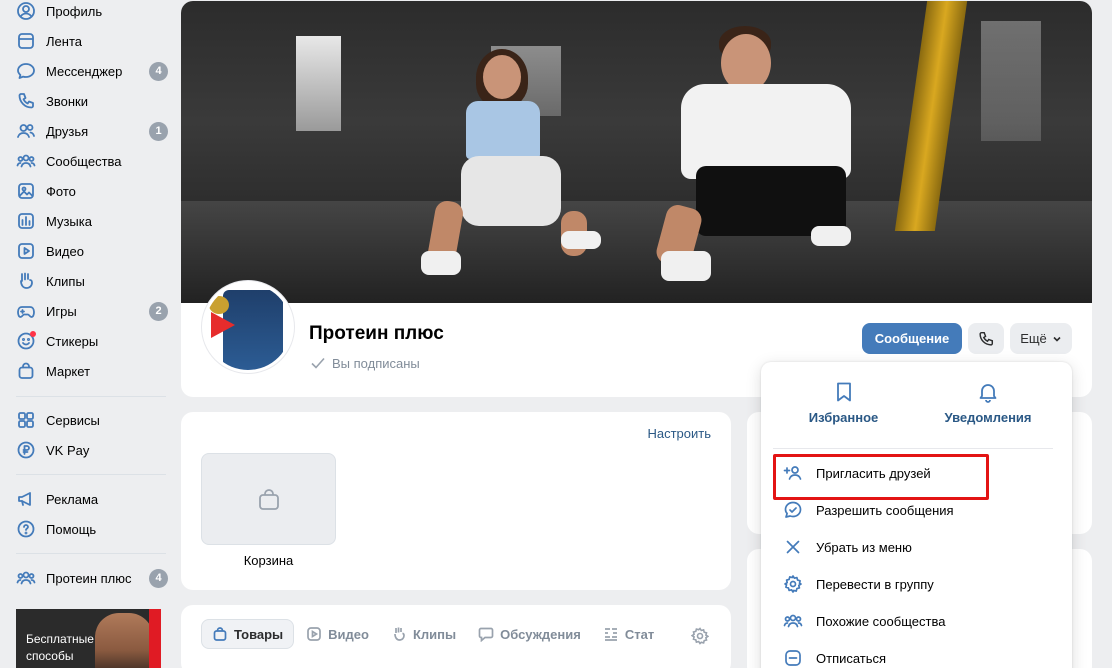  I want to click on sidebar-item-label: Видео, so click(65, 251).